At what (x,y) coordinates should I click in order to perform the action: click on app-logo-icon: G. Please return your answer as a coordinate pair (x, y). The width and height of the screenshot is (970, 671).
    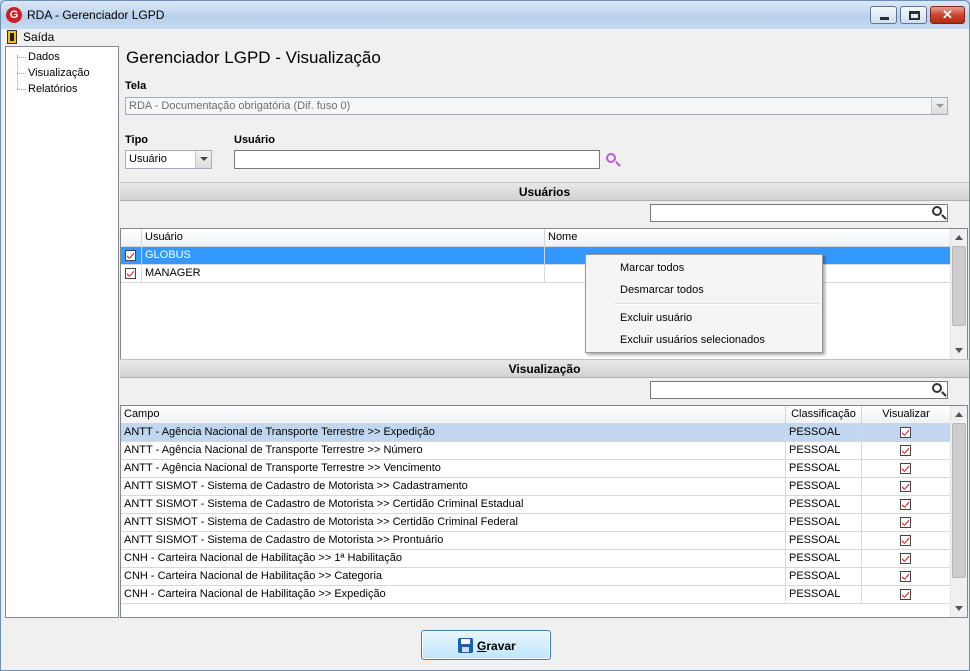
    Looking at the image, I should click on (14, 15).